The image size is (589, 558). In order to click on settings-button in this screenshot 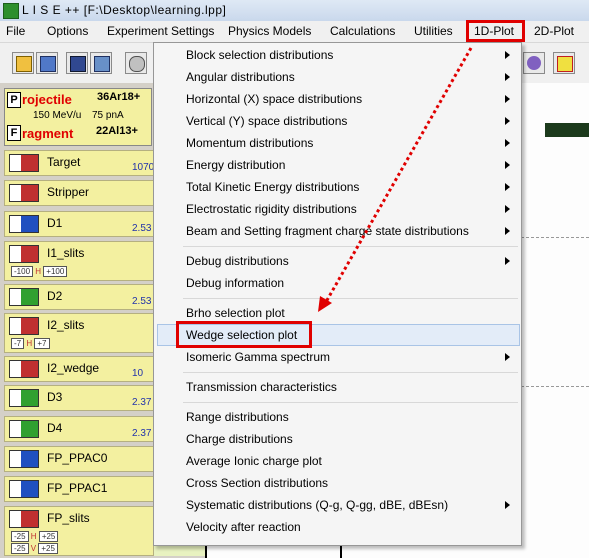, I will do `click(136, 63)`.